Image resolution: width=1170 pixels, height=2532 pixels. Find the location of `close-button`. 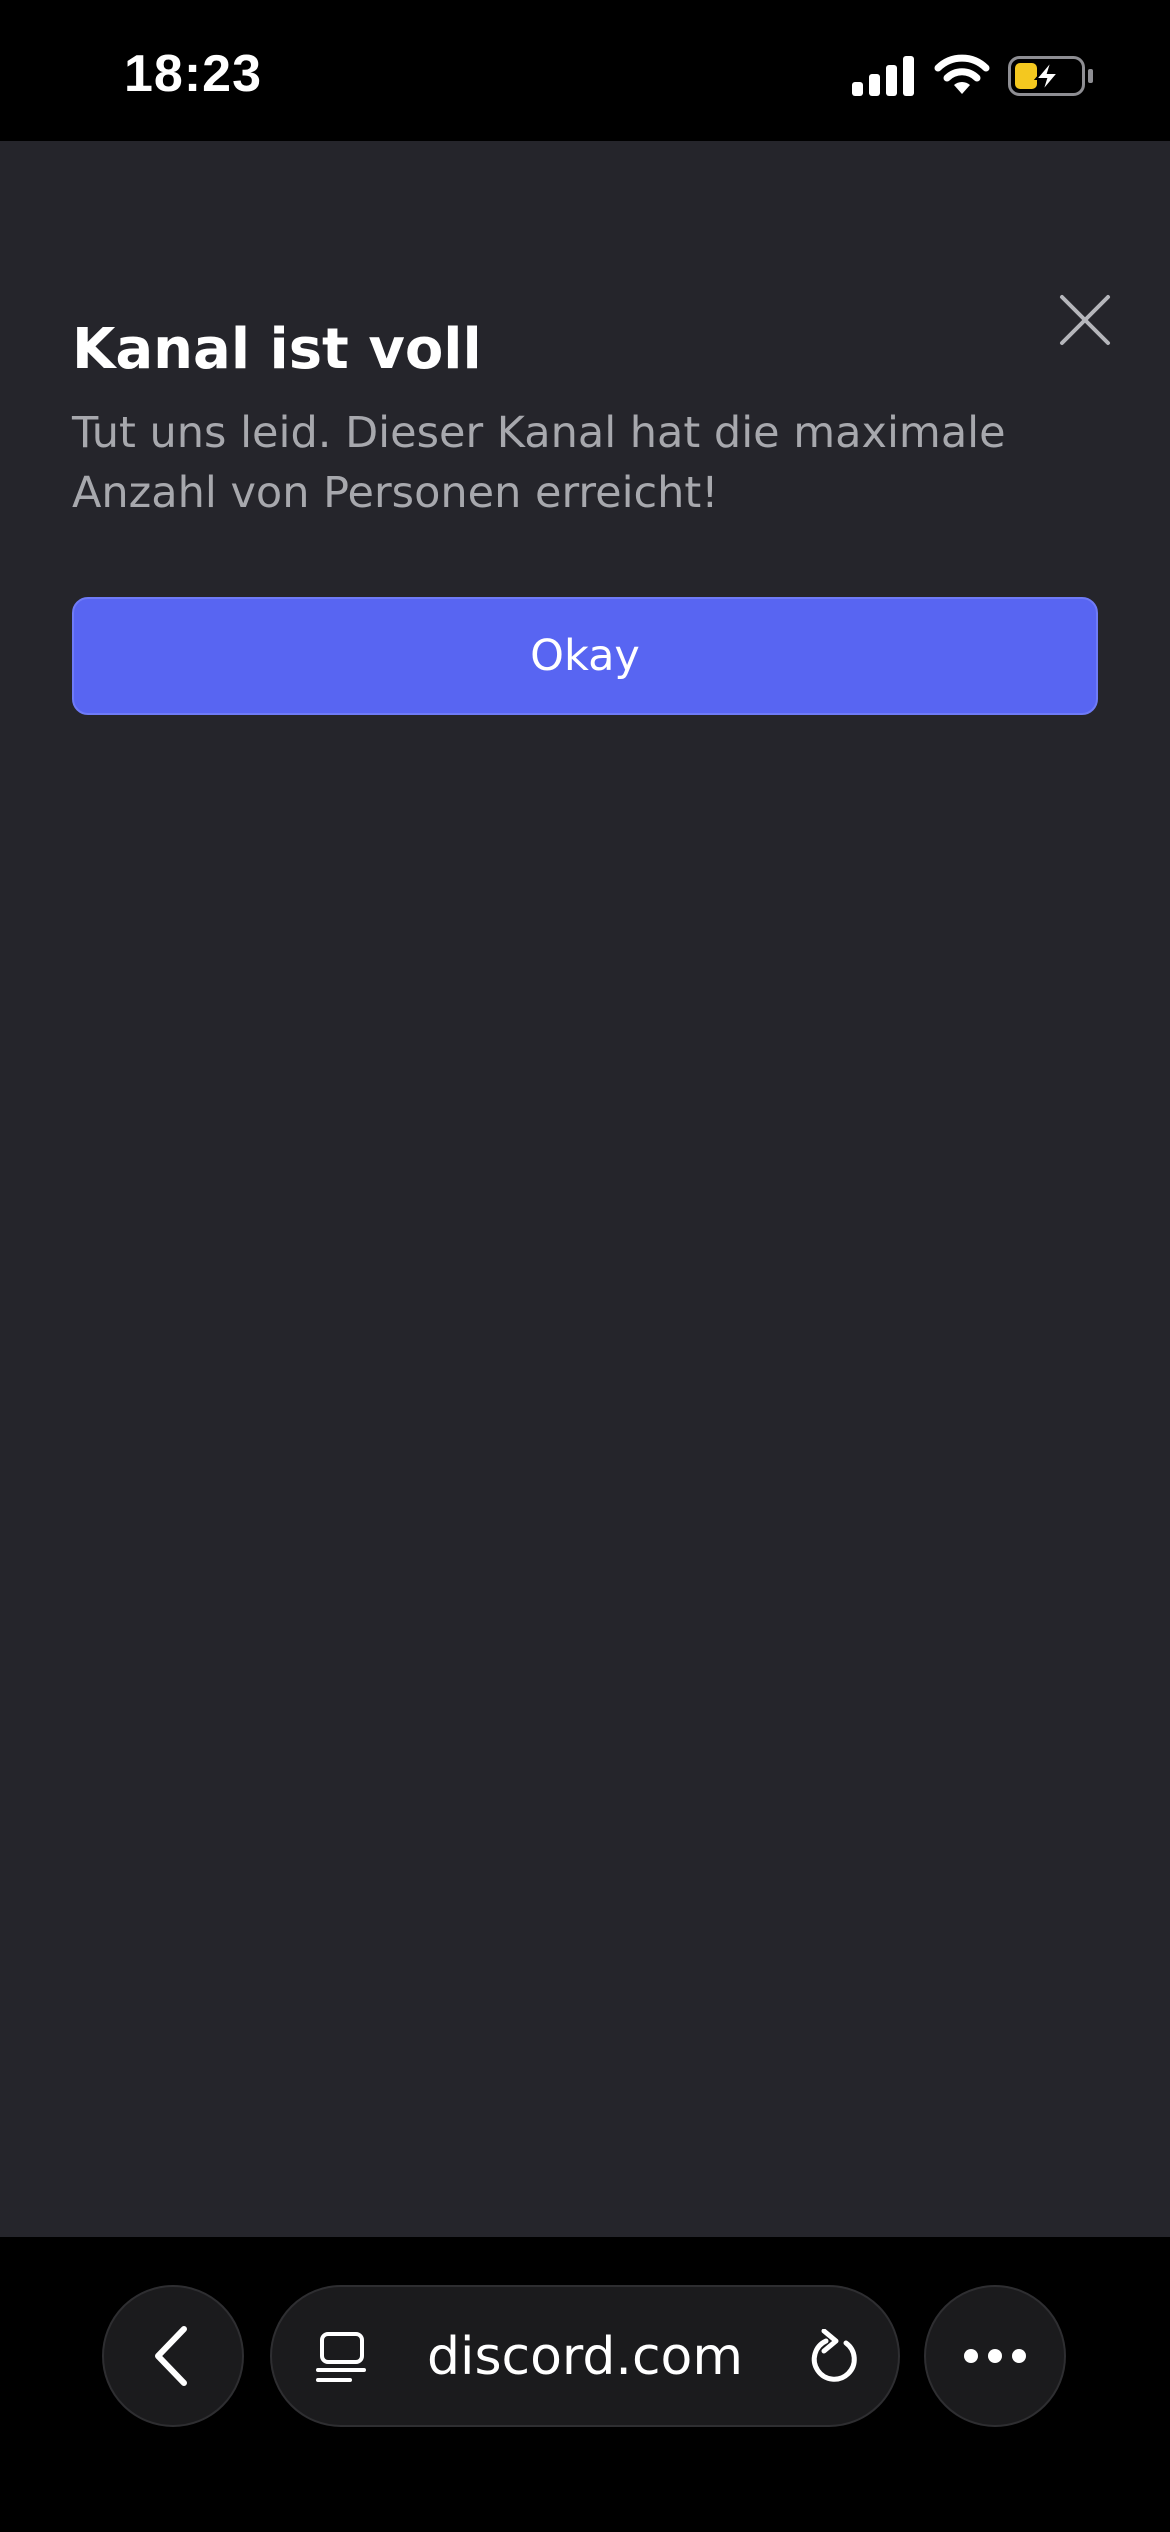

close-button is located at coordinates (1085, 320).